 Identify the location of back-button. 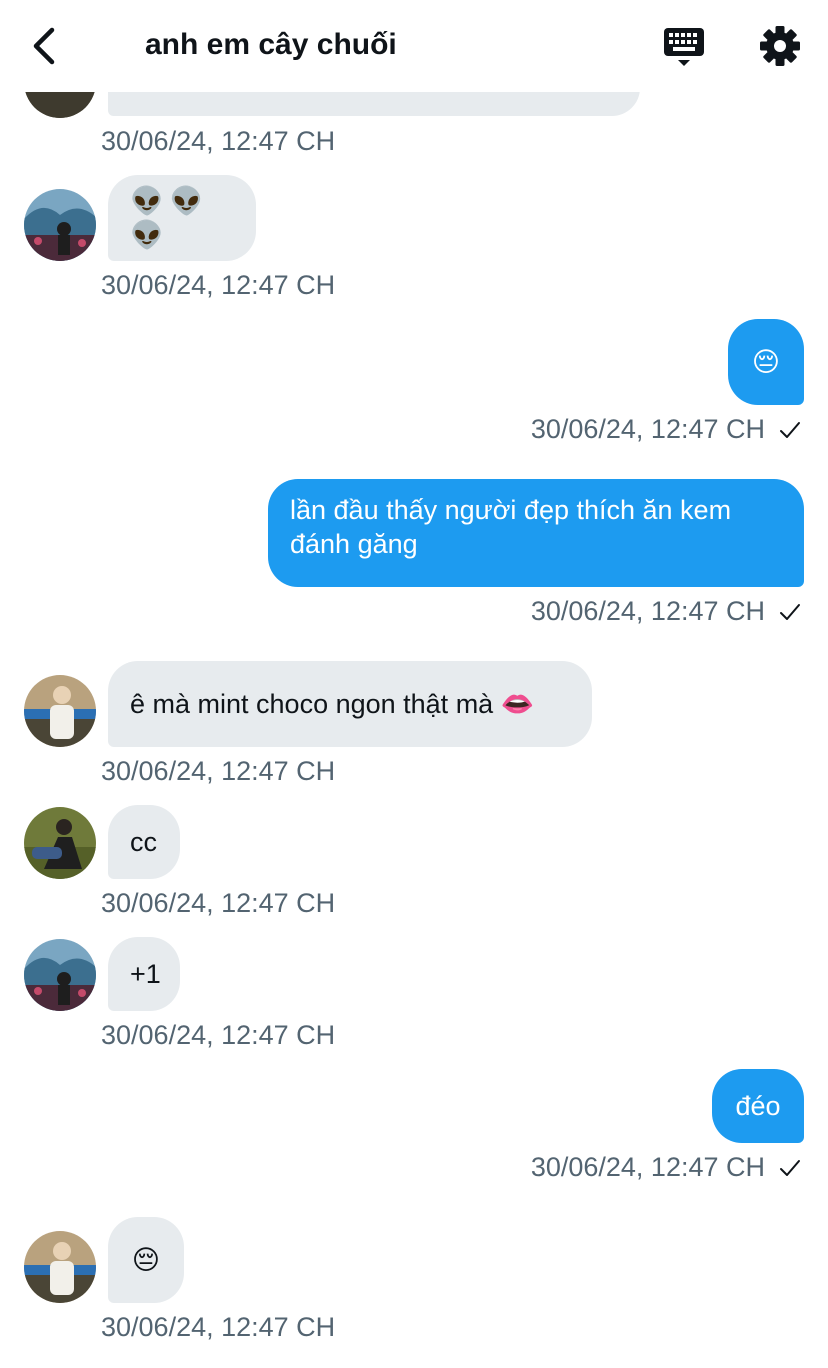
(46, 46).